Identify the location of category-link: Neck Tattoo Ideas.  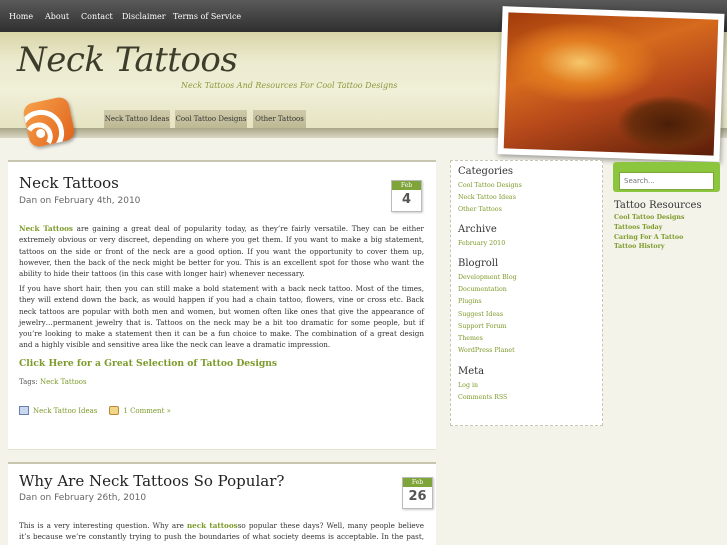
(65, 411).